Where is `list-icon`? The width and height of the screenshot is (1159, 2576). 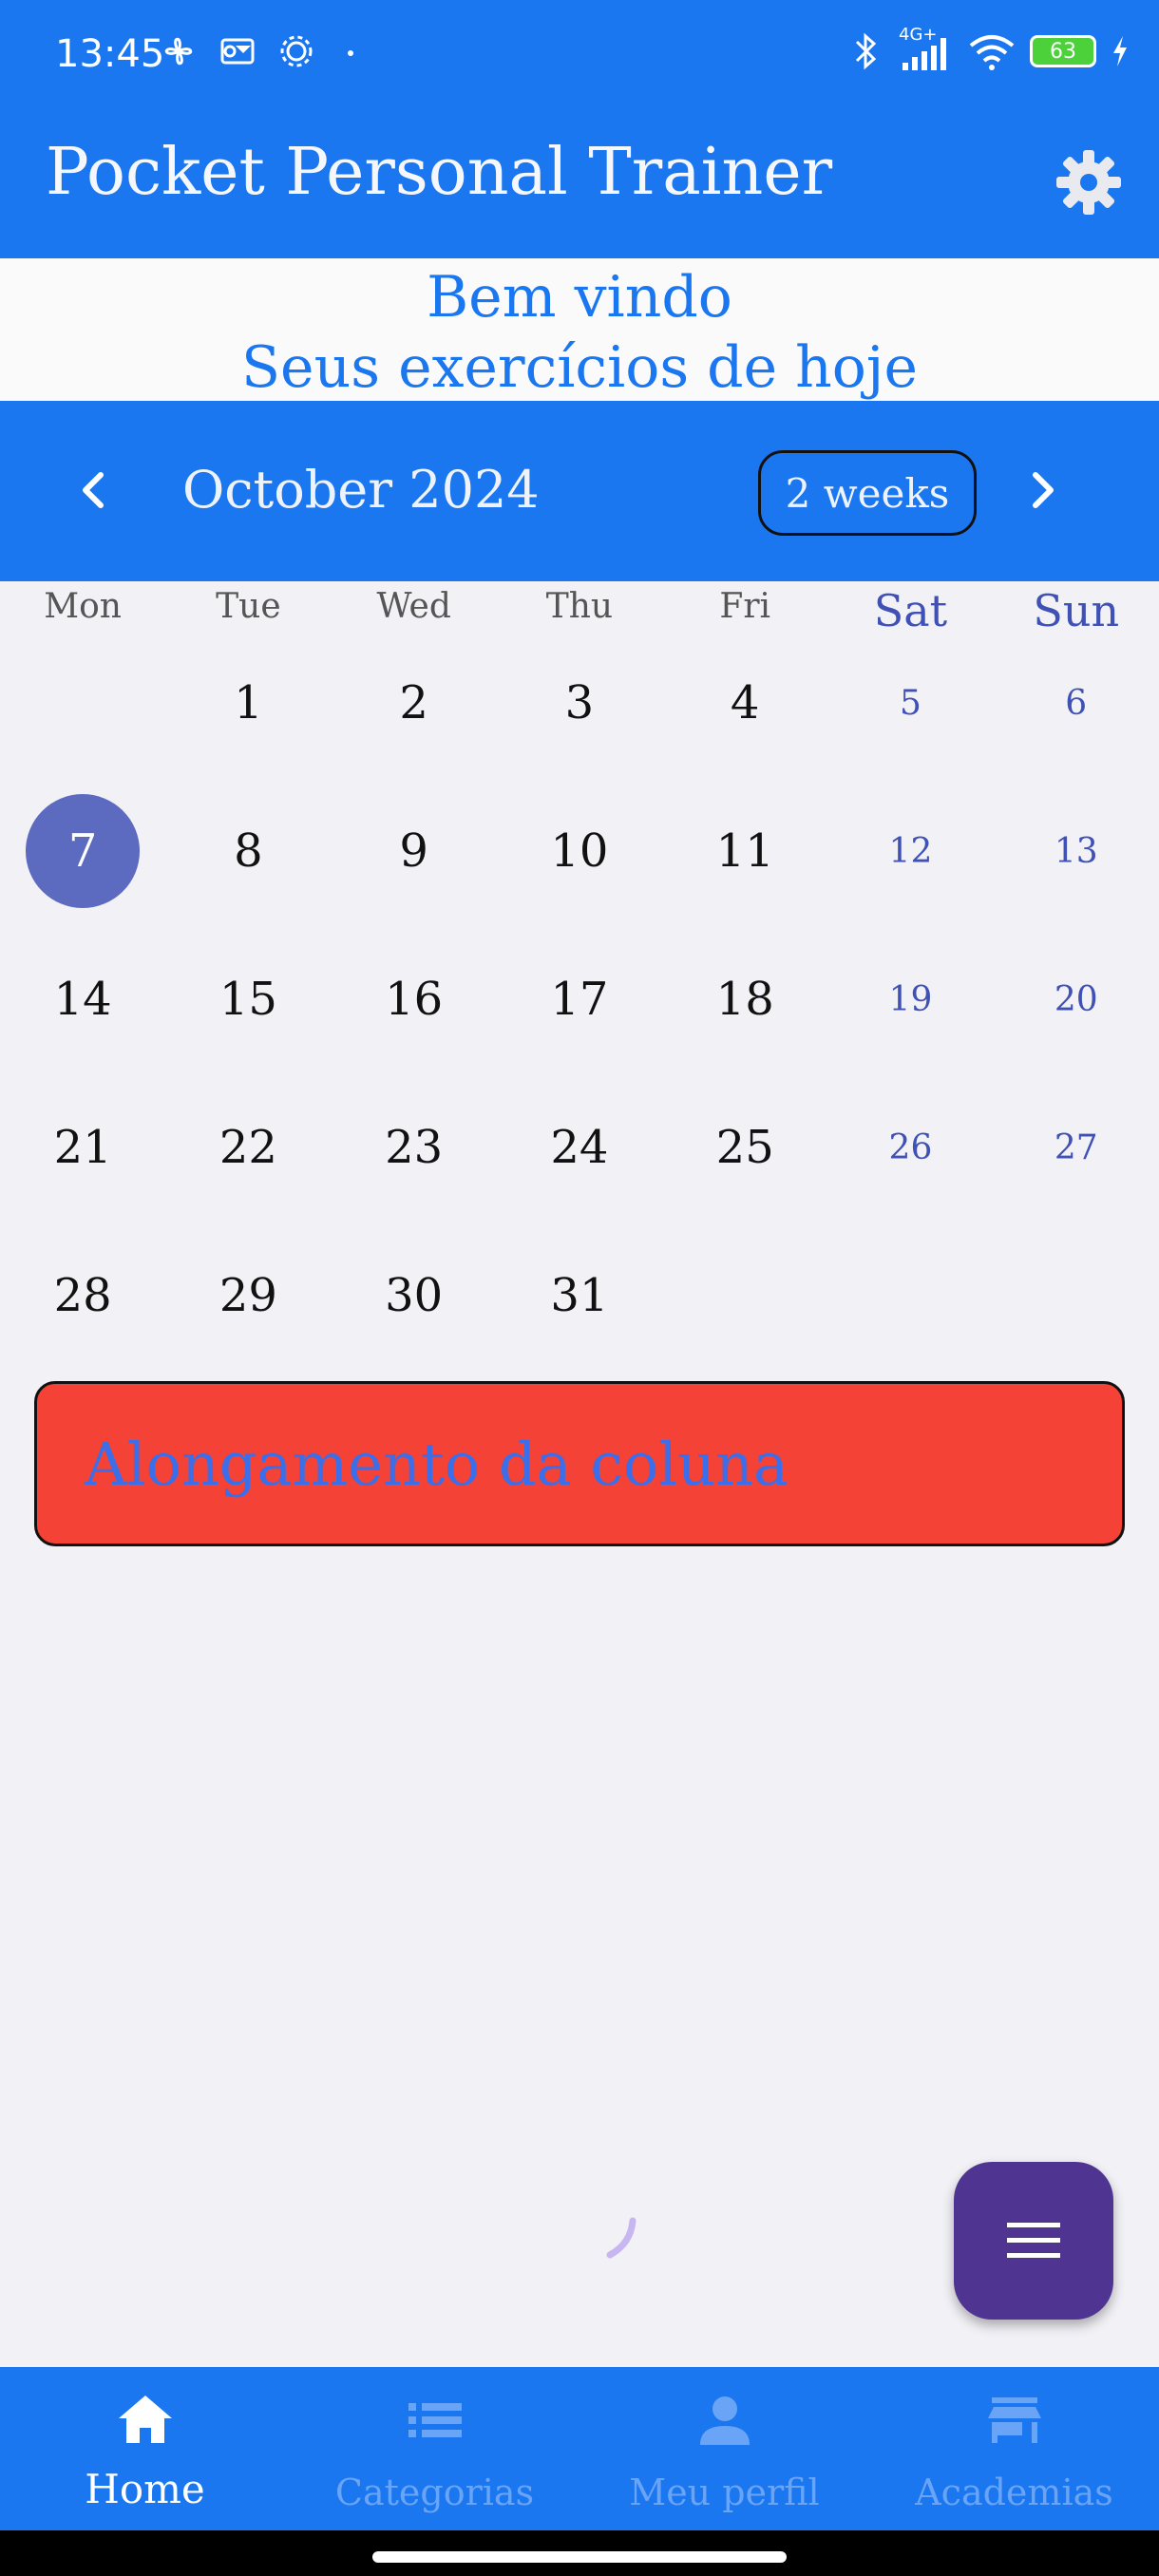 list-icon is located at coordinates (435, 2420).